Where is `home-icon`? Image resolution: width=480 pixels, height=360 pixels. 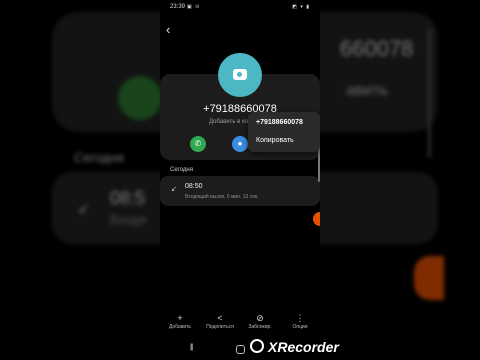 home-icon is located at coordinates (240, 349).